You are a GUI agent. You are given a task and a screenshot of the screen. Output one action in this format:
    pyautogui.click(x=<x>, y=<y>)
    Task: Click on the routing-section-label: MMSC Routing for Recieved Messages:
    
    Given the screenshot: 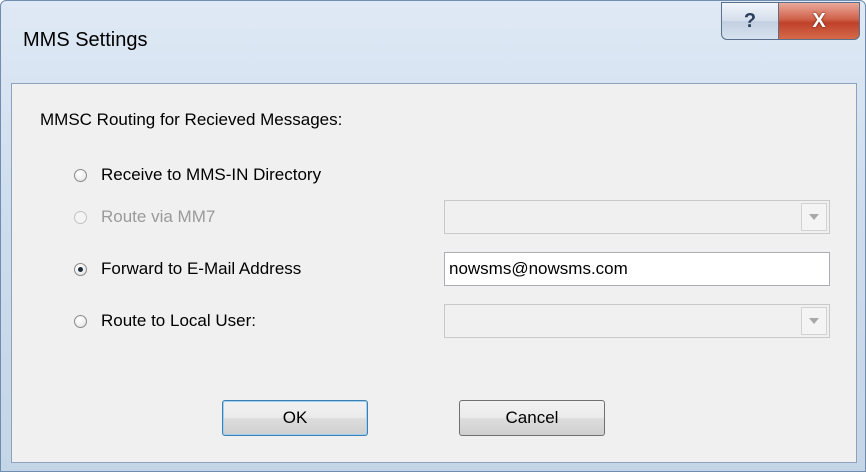 What is the action you would take?
    pyautogui.click(x=191, y=119)
    